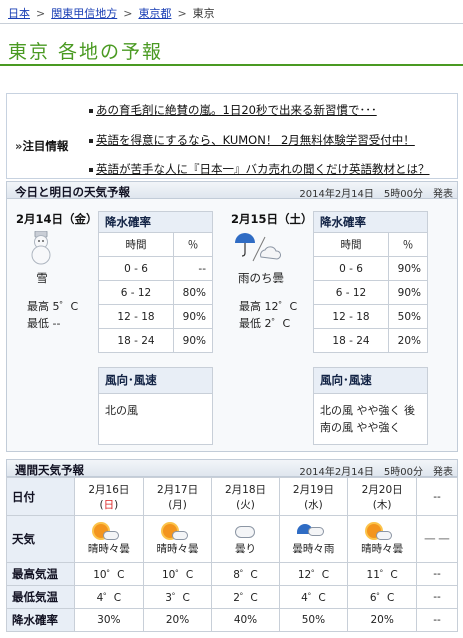  I want to click on weekly-low: 2゜C, so click(245, 597).